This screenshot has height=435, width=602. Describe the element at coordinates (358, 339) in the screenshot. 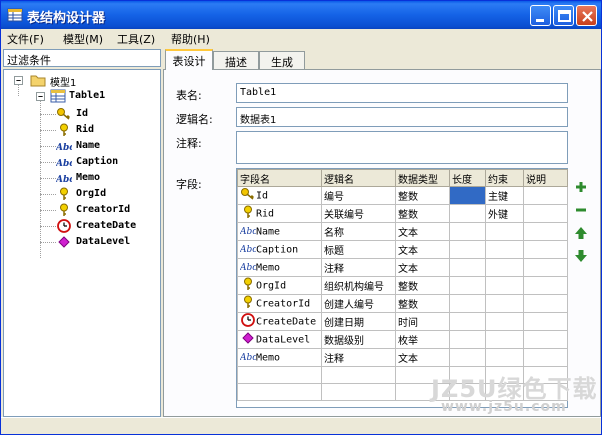

I see `logical-cell: 数据级别` at that location.